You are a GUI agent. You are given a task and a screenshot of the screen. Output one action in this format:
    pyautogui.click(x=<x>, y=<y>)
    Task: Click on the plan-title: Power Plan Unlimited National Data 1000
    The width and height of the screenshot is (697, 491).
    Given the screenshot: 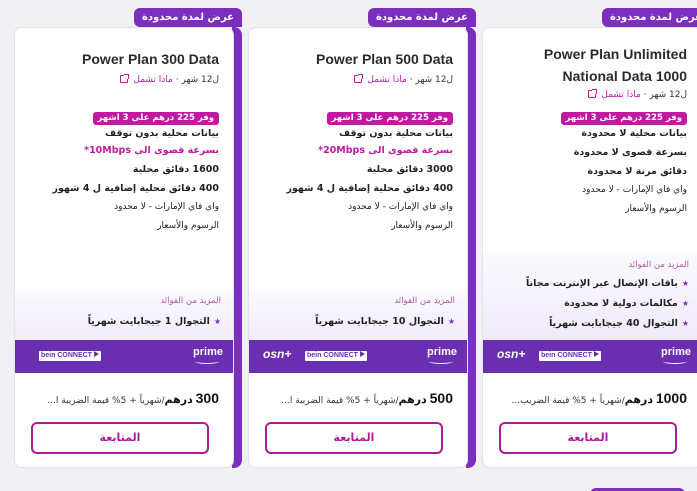 What is the action you would take?
    pyautogui.click(x=615, y=65)
    